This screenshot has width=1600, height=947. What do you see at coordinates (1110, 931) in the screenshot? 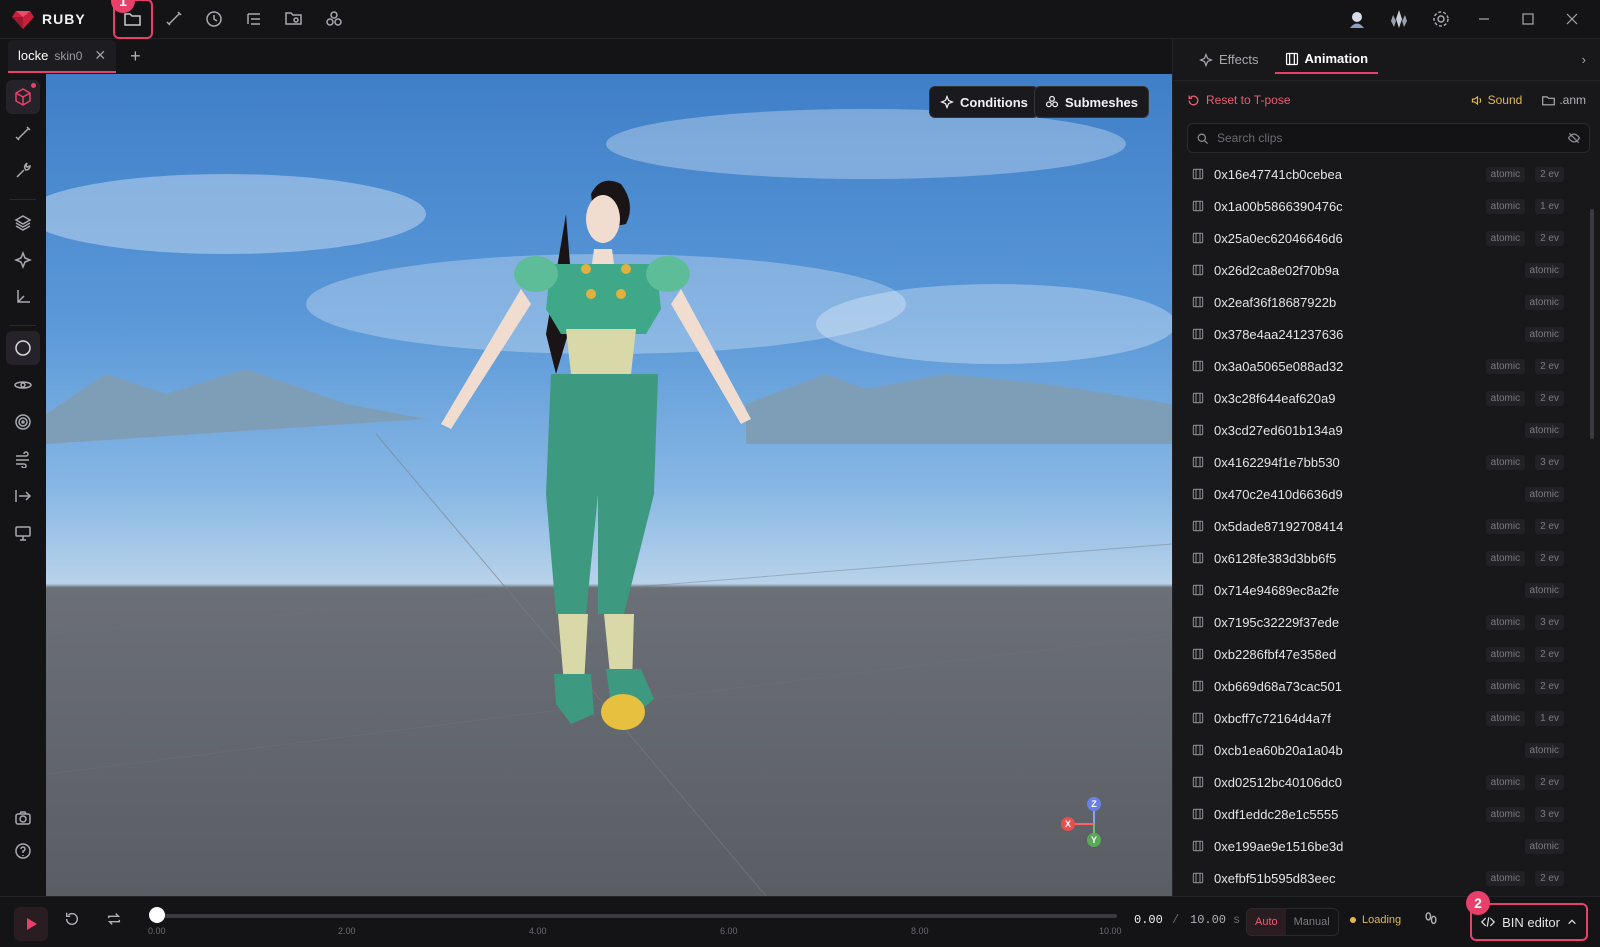
I see `timeline-tick: 10.00` at bounding box center [1110, 931].